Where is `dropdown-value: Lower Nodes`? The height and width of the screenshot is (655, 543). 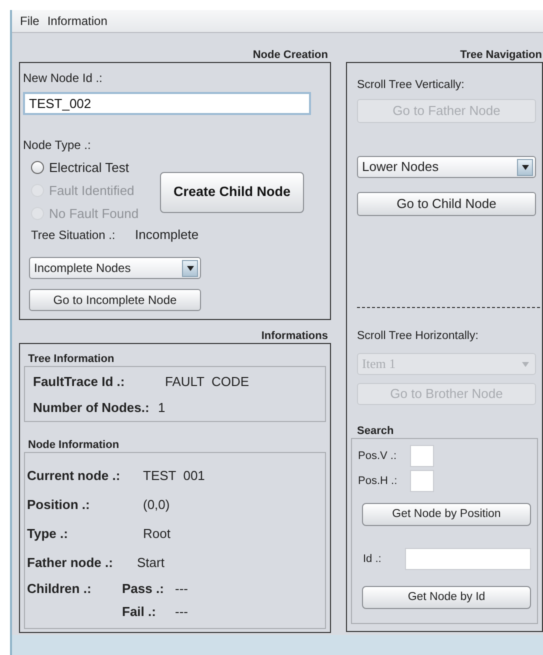
dropdown-value: Lower Nodes is located at coordinates (400, 167).